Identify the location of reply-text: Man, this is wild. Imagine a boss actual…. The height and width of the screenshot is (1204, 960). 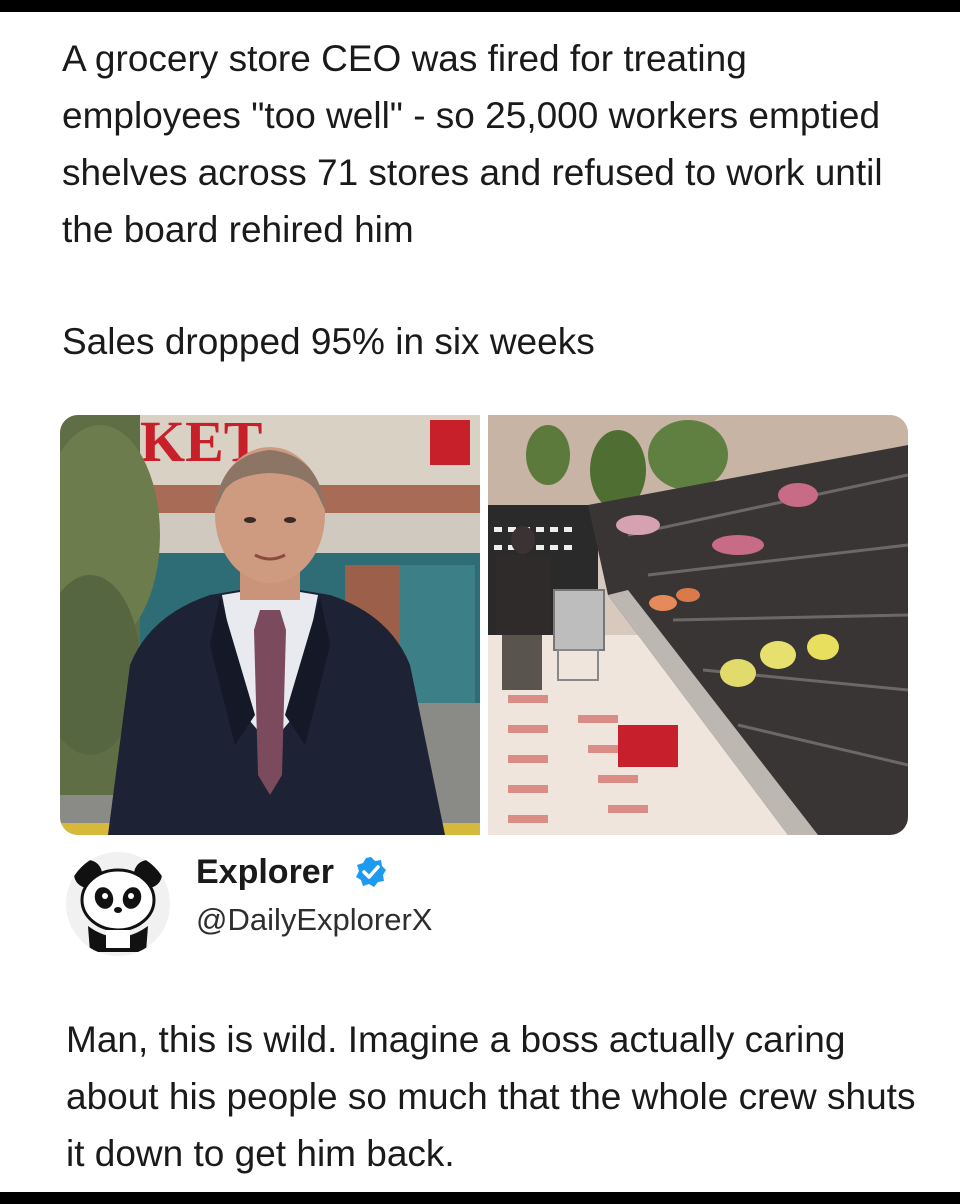
(491, 1096).